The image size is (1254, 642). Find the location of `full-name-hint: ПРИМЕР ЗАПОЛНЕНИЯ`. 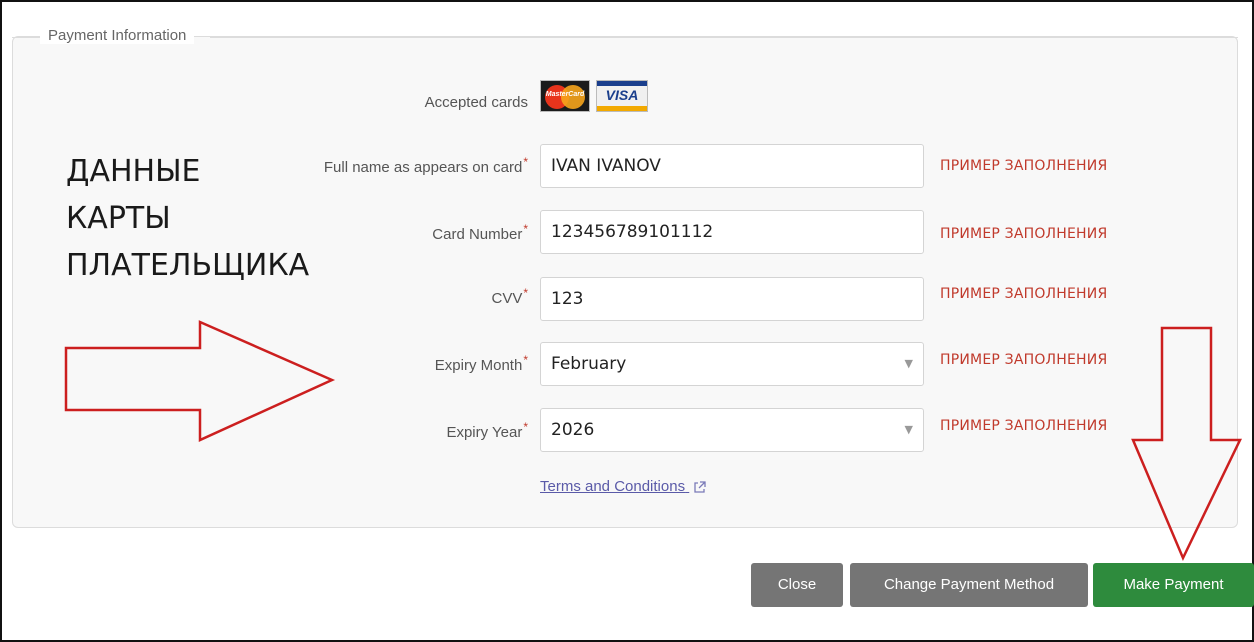

full-name-hint: ПРИМЕР ЗАПОЛНЕНИЯ is located at coordinates (1024, 166).